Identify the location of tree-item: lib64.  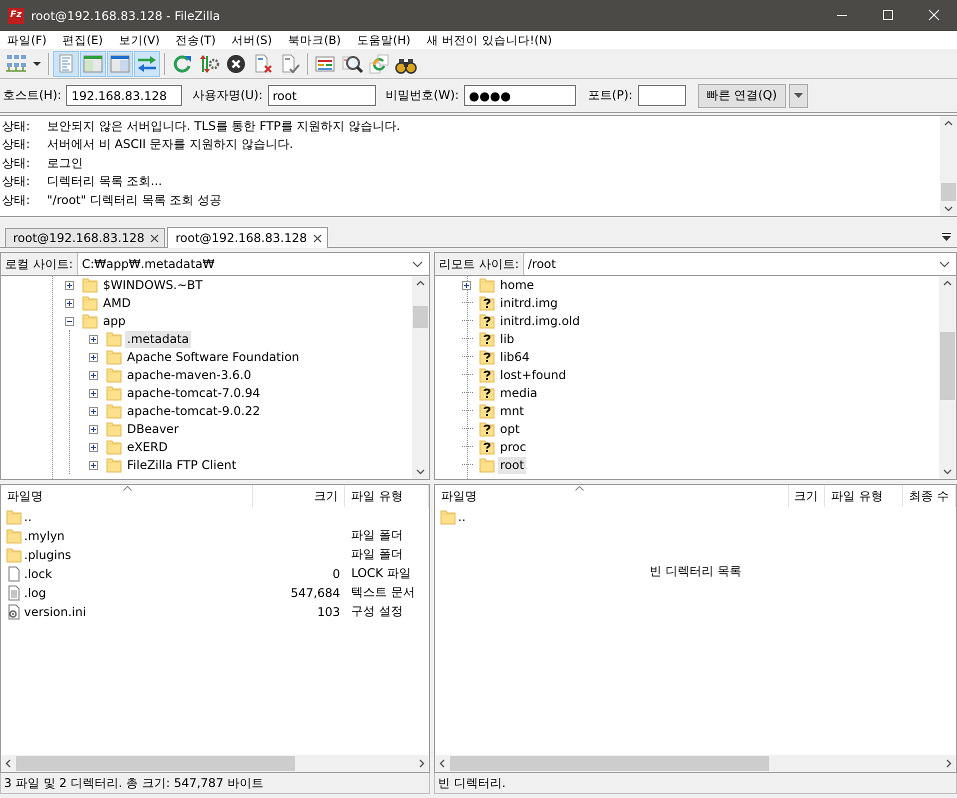
(515, 357).